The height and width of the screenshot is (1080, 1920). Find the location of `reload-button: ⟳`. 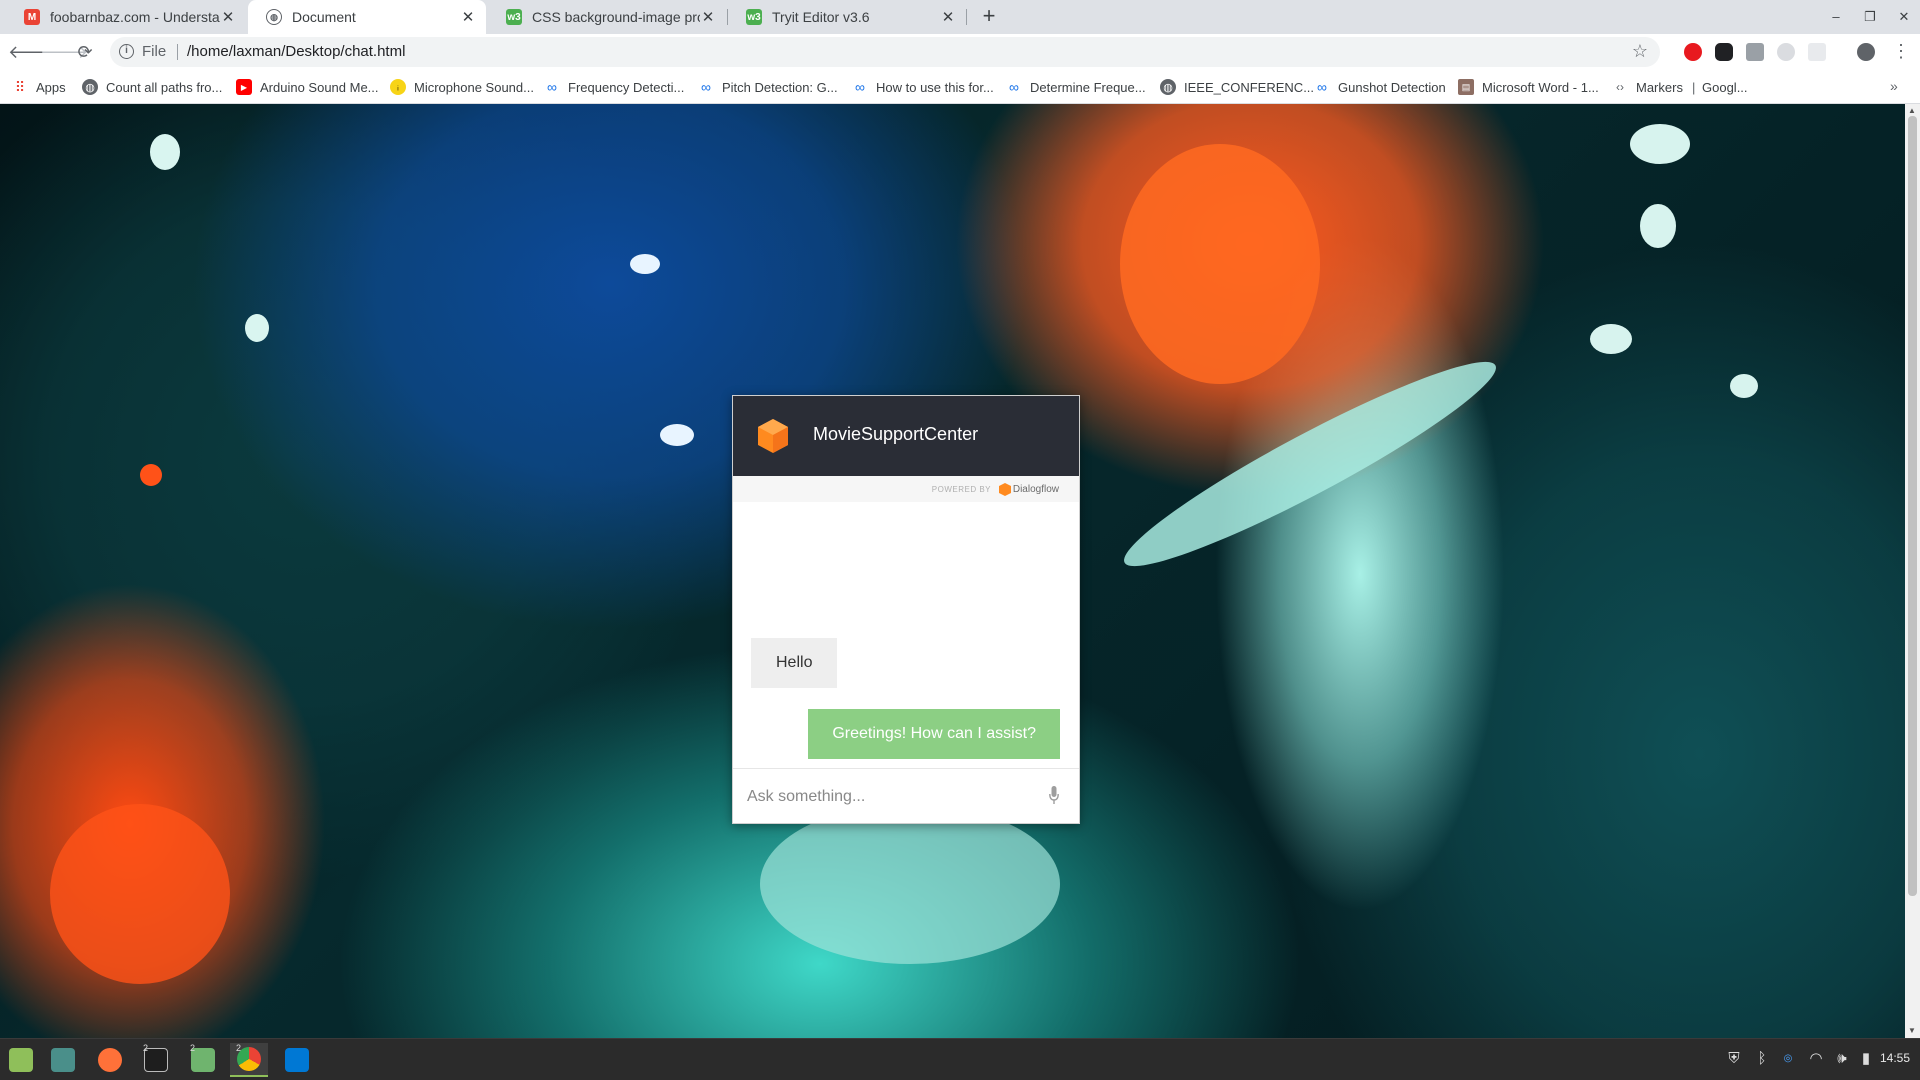

reload-button: ⟳ is located at coordinates (85, 52).